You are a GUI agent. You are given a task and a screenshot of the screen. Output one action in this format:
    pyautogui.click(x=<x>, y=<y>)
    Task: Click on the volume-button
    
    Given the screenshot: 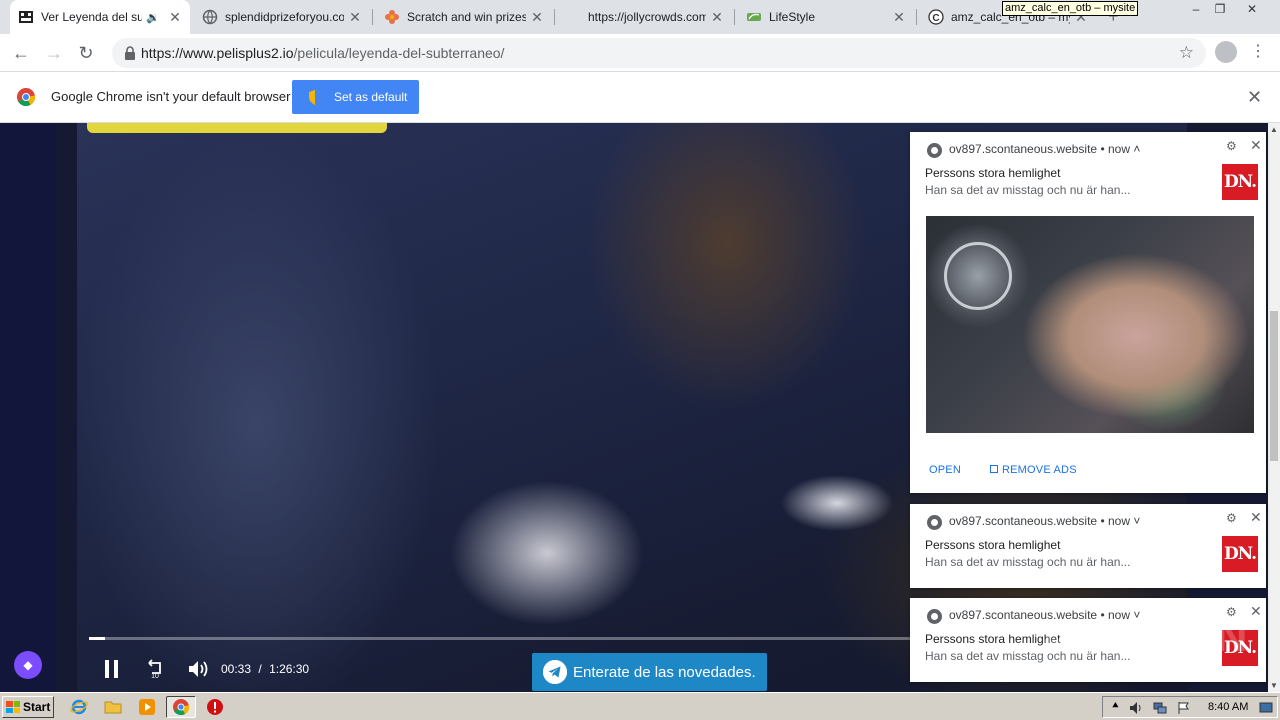 What is the action you would take?
    pyautogui.click(x=199, y=669)
    